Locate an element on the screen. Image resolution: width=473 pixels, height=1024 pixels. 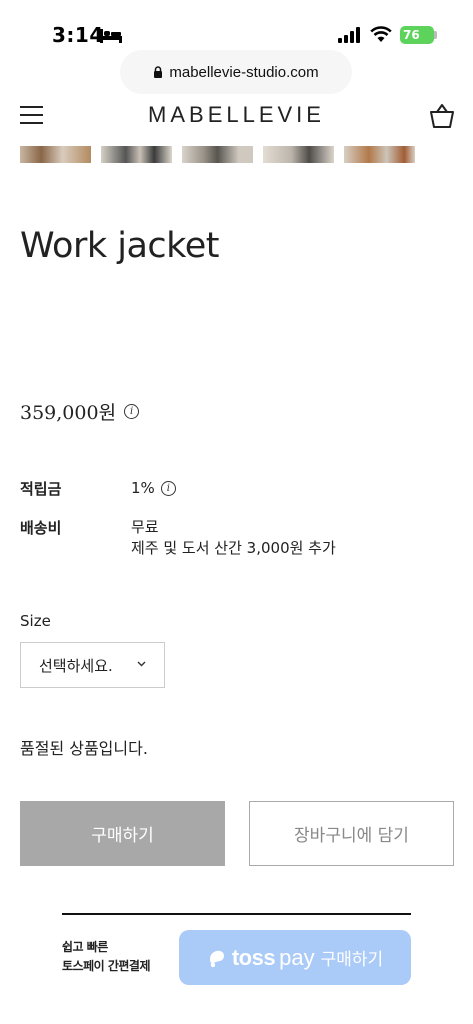
url-text: mabellevie-studio.com is located at coordinates (244, 72).